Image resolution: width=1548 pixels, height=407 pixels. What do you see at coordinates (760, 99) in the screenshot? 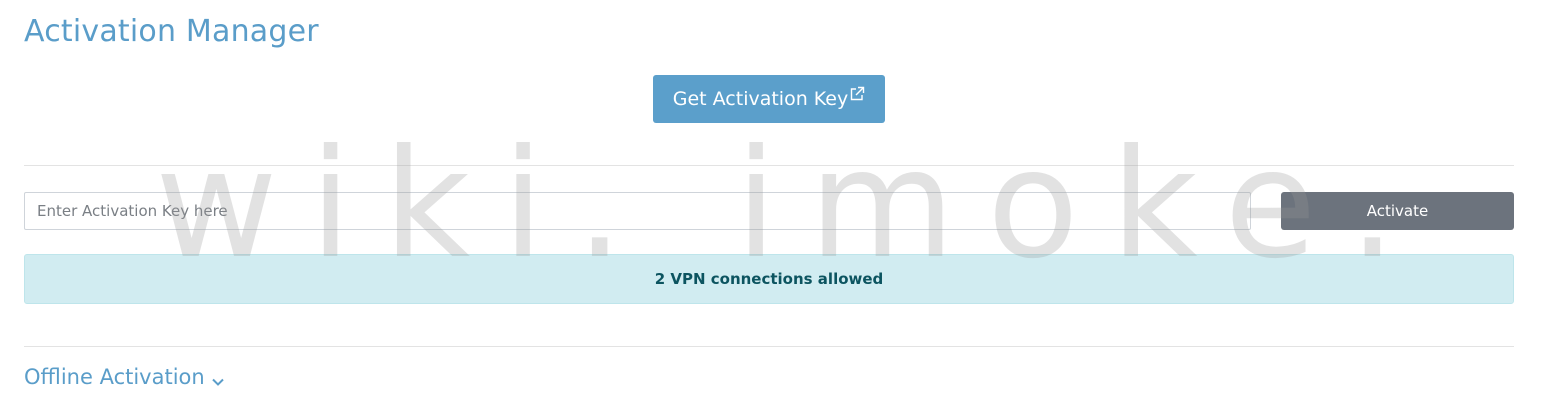
I see `get-activation-key-label: Get Activation Key` at bounding box center [760, 99].